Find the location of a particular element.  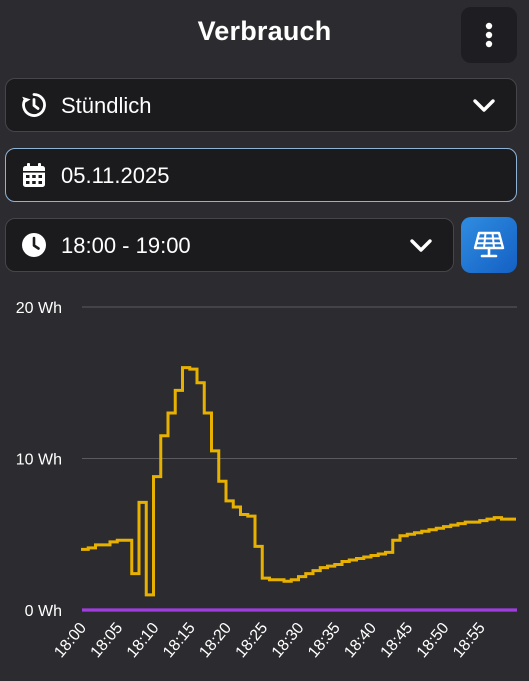

interval-select-value: Stündlich is located at coordinates (106, 105).